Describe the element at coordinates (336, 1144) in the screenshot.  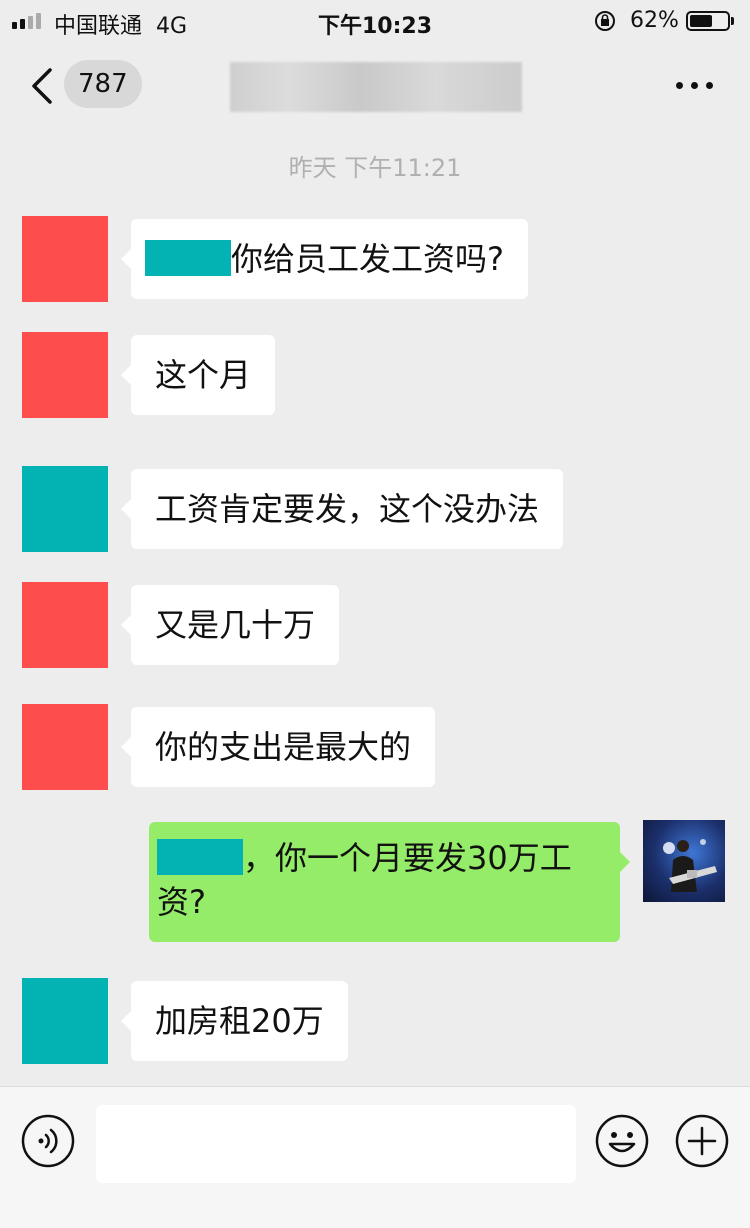
I see `message-input` at that location.